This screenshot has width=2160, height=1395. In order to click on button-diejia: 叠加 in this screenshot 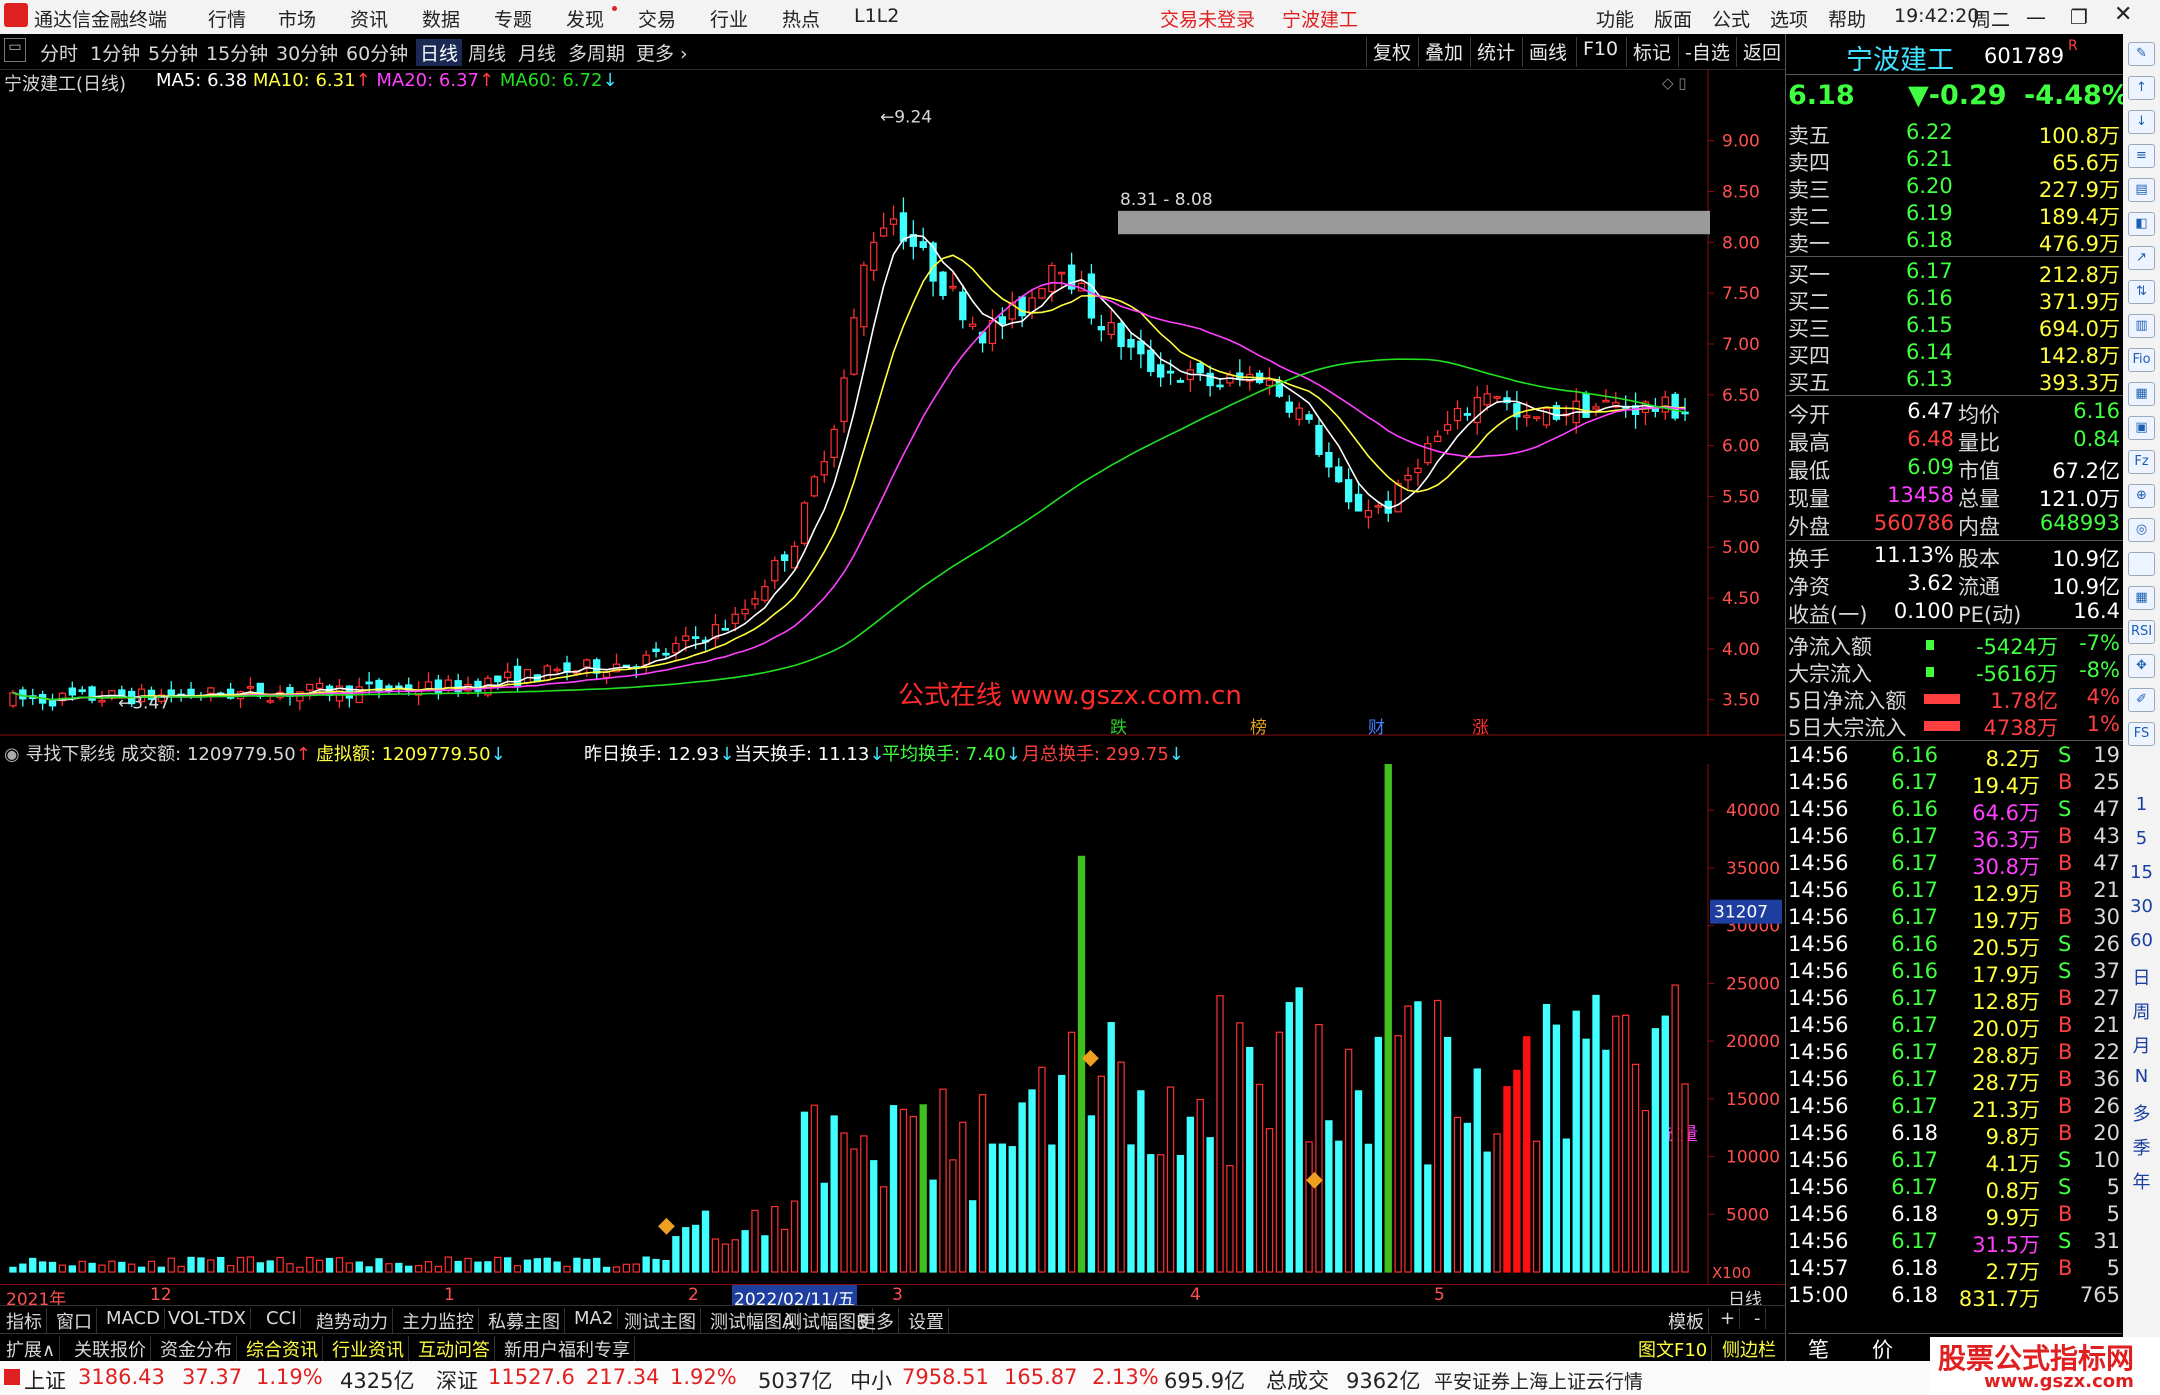, I will do `click(1443, 52)`.